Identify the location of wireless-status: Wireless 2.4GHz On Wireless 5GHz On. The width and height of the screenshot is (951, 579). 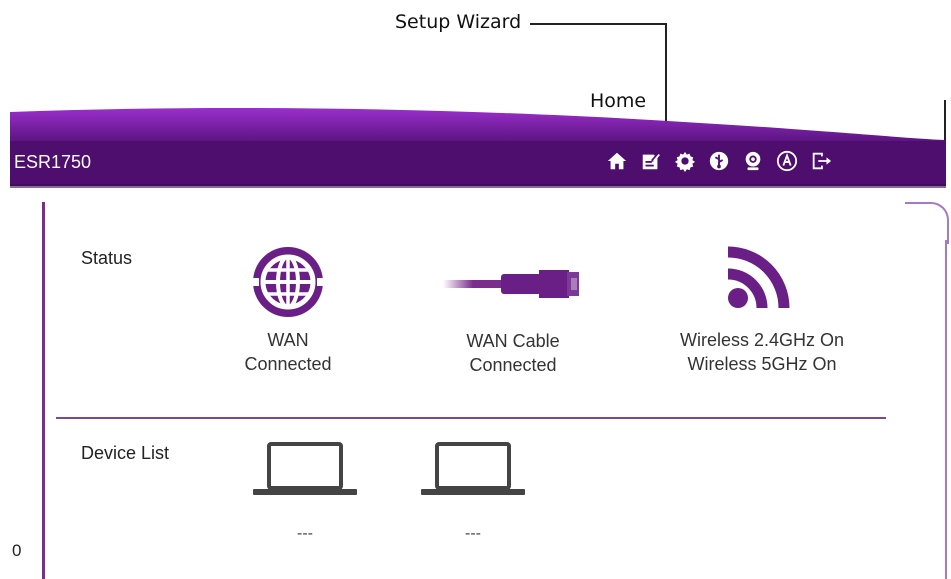
(762, 311).